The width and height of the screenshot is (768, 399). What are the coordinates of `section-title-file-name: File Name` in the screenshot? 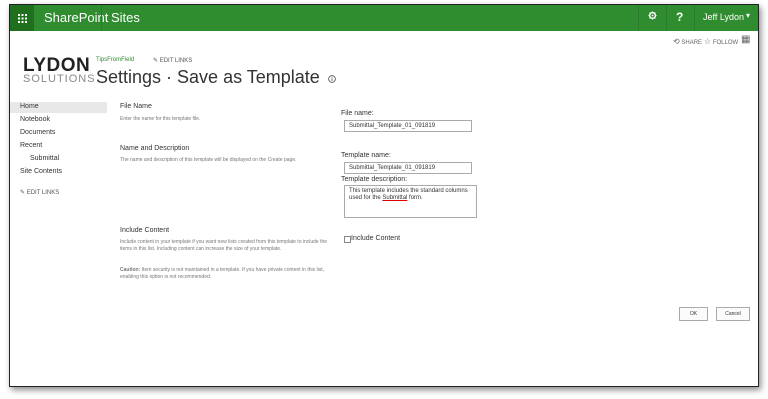 It's located at (136, 106).